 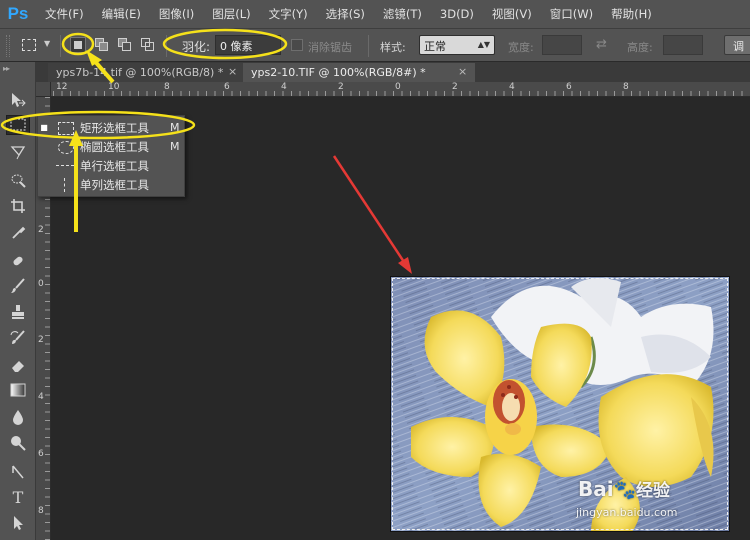 What do you see at coordinates (18, 13) in the screenshot?
I see `photoshop-logo: Ps` at bounding box center [18, 13].